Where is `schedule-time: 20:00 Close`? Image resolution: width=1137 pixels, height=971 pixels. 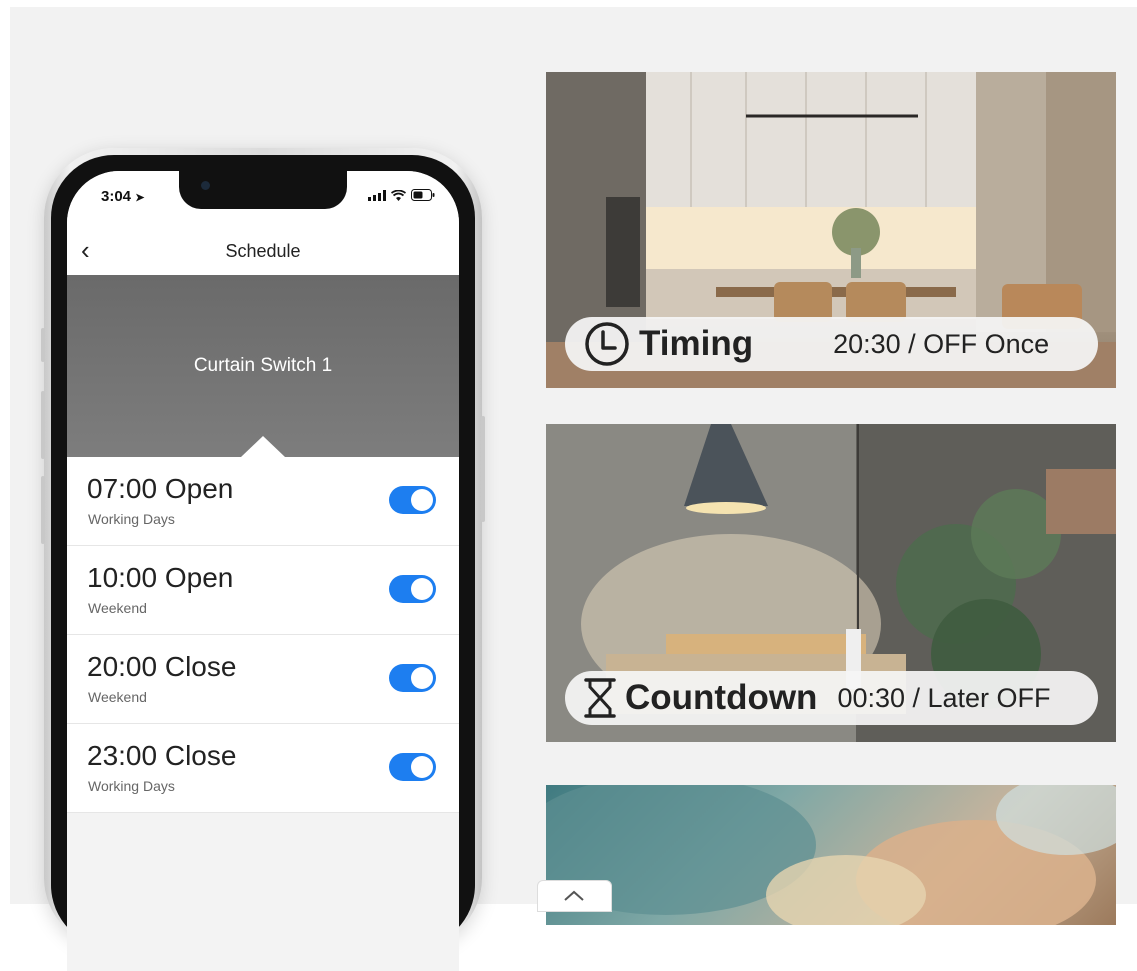
schedule-time: 20:00 Close is located at coordinates (162, 666).